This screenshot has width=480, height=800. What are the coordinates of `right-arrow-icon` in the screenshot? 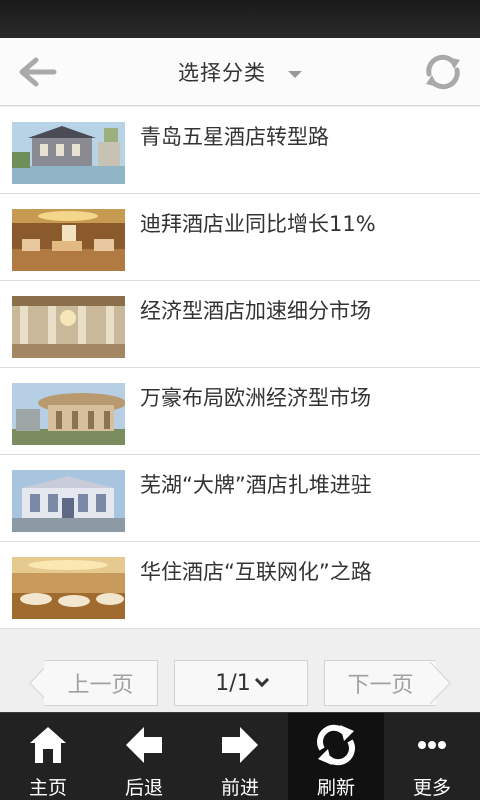 It's located at (240, 745).